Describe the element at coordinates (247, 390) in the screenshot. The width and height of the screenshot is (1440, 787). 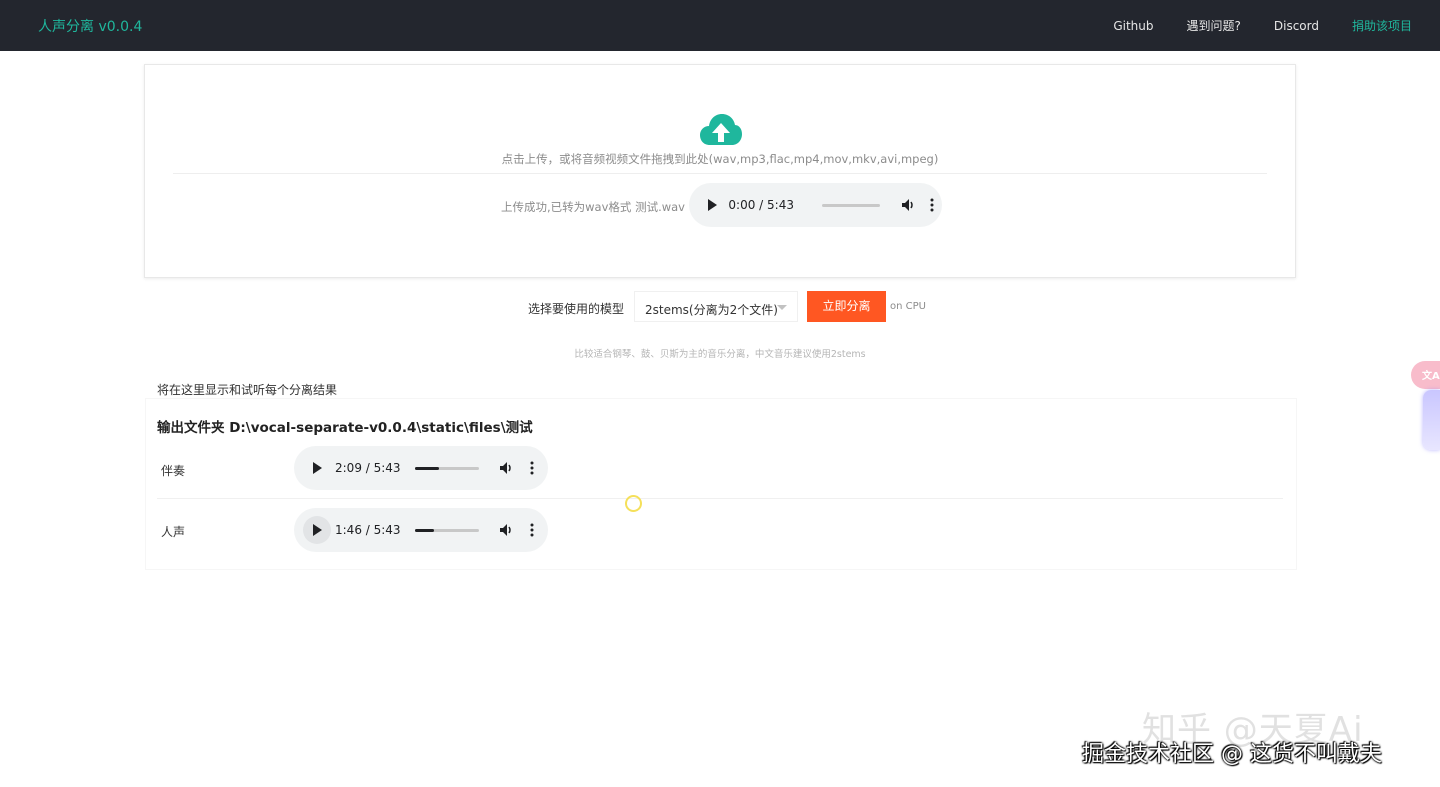
I see `results-title: 将在这里显示和试听每个分离结果` at that location.